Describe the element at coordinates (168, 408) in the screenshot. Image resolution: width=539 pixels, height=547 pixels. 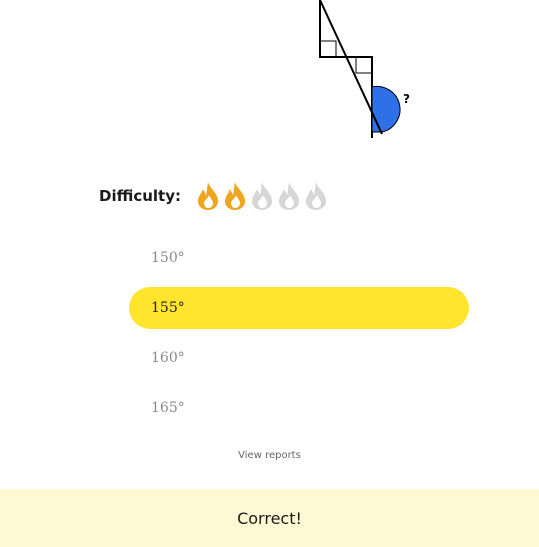
I see `answer-choice-label: 165°` at that location.